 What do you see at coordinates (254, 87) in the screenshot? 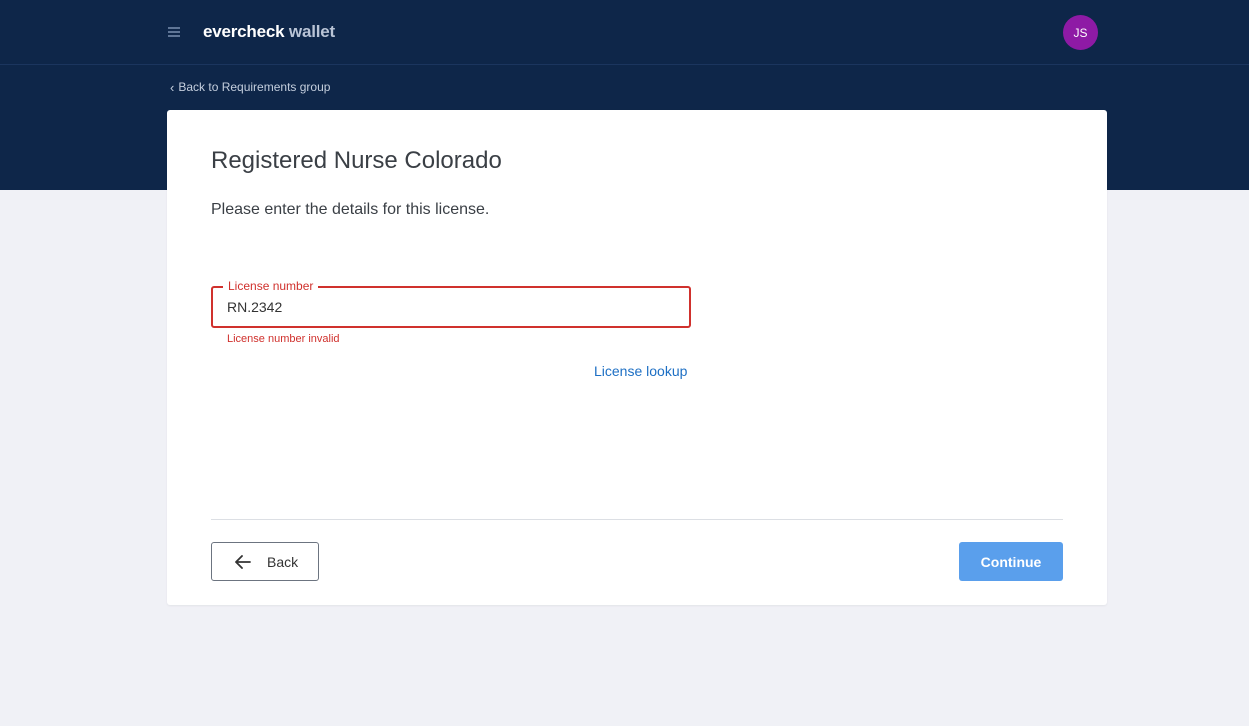
I see `breadcrumb-label: Back to Requirements group` at bounding box center [254, 87].